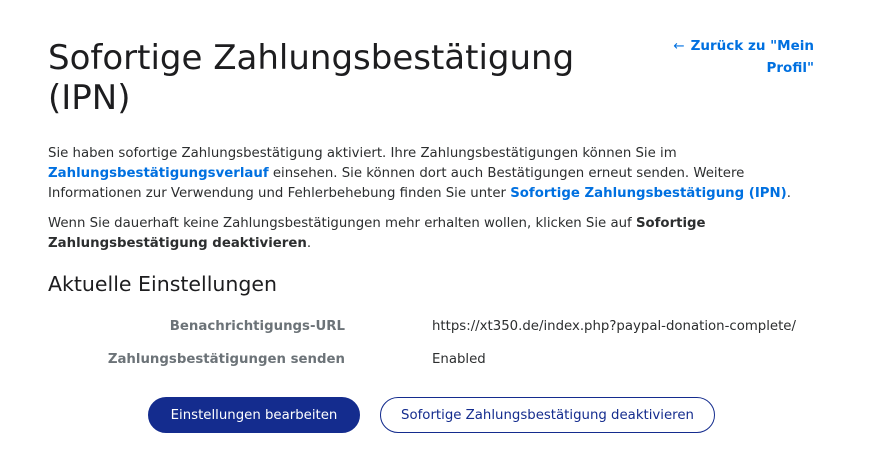 The width and height of the screenshot is (878, 455). I want to click on notification-url-label: Benachrichtigungs-URL, so click(257, 326).